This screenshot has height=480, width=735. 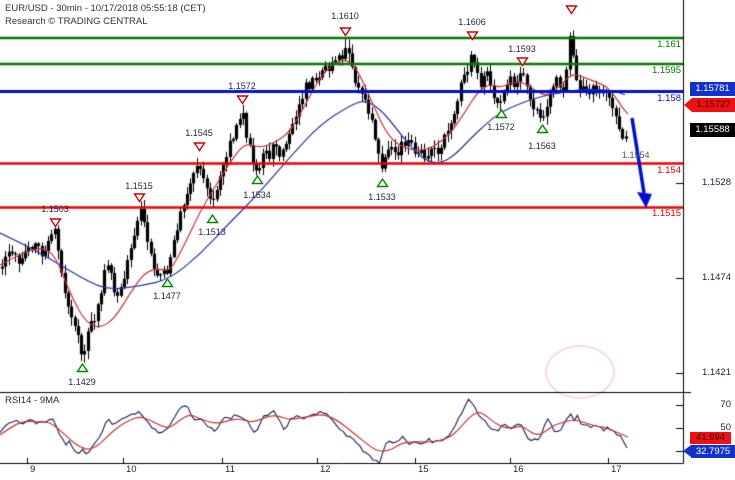 I want to click on support-level-label-2: 1.1515, so click(x=666, y=213).